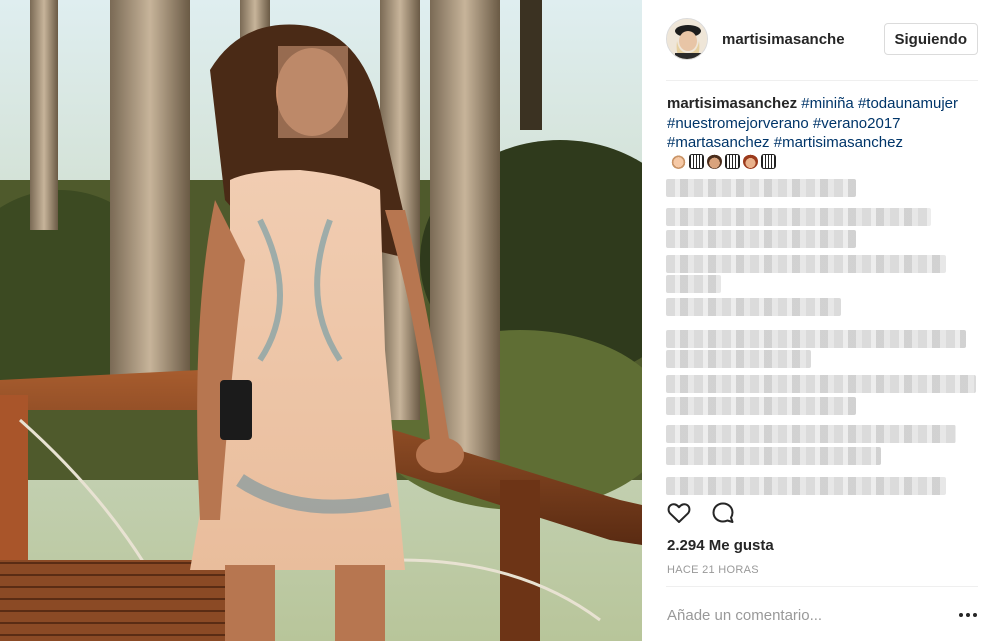 The width and height of the screenshot is (1000, 641). Describe the element at coordinates (738, 123) in the screenshot. I see `hashtag-link: #nuestromejorverano` at that location.